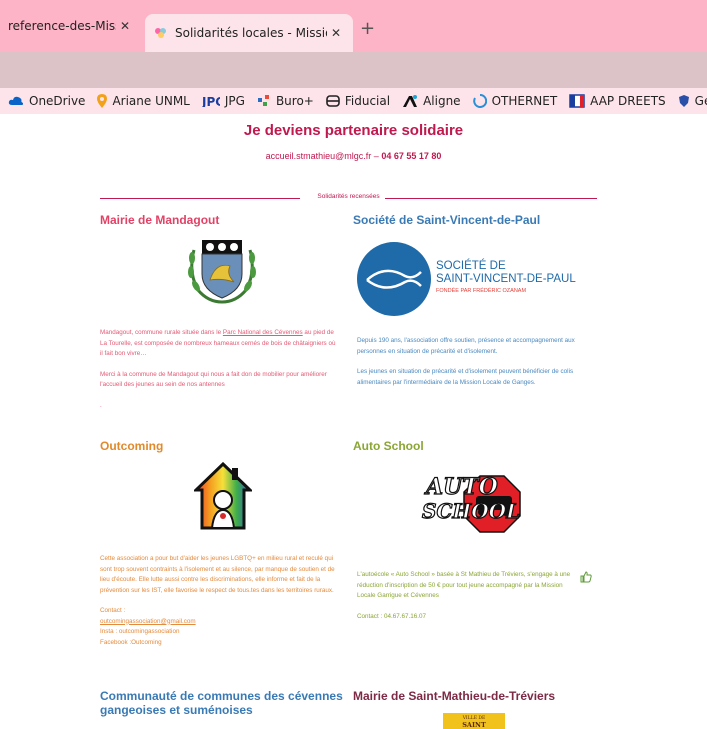 The width and height of the screenshot is (707, 729). What do you see at coordinates (264, 101) in the screenshot?
I see `buro-icon` at bounding box center [264, 101].